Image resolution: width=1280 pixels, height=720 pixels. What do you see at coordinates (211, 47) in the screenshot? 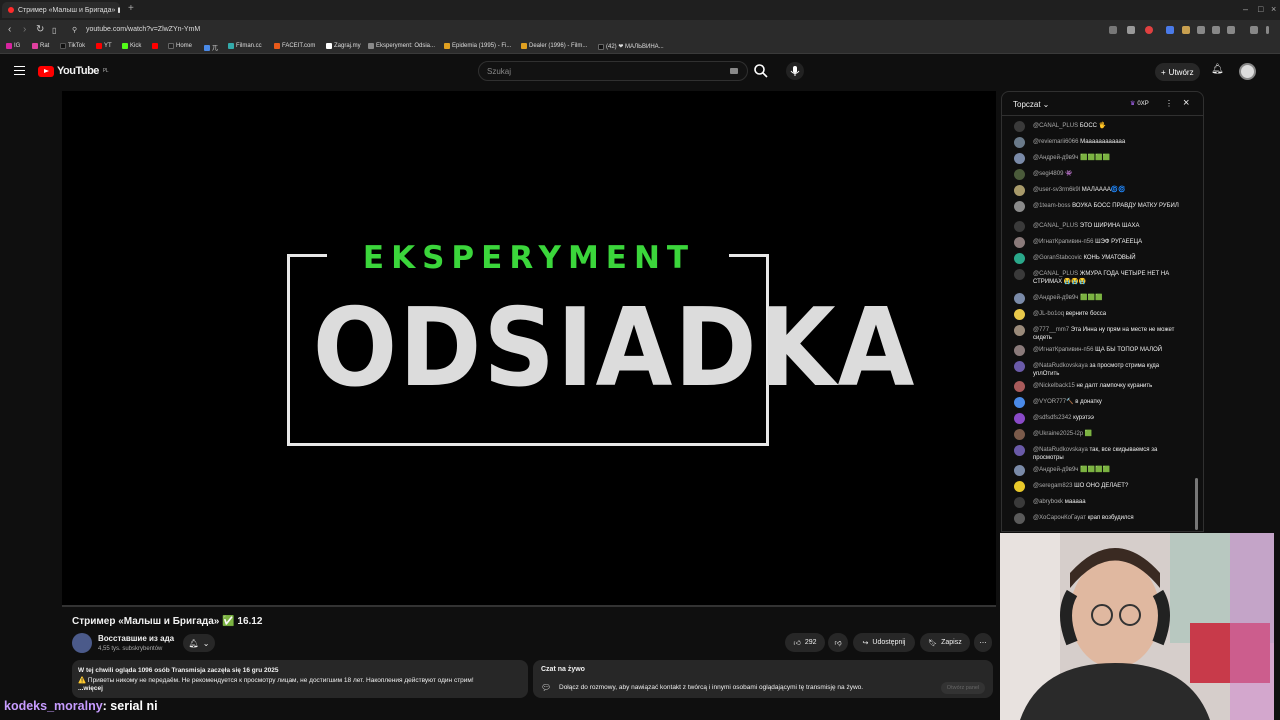
I see `bookmark-item: 兀` at bounding box center [211, 47].